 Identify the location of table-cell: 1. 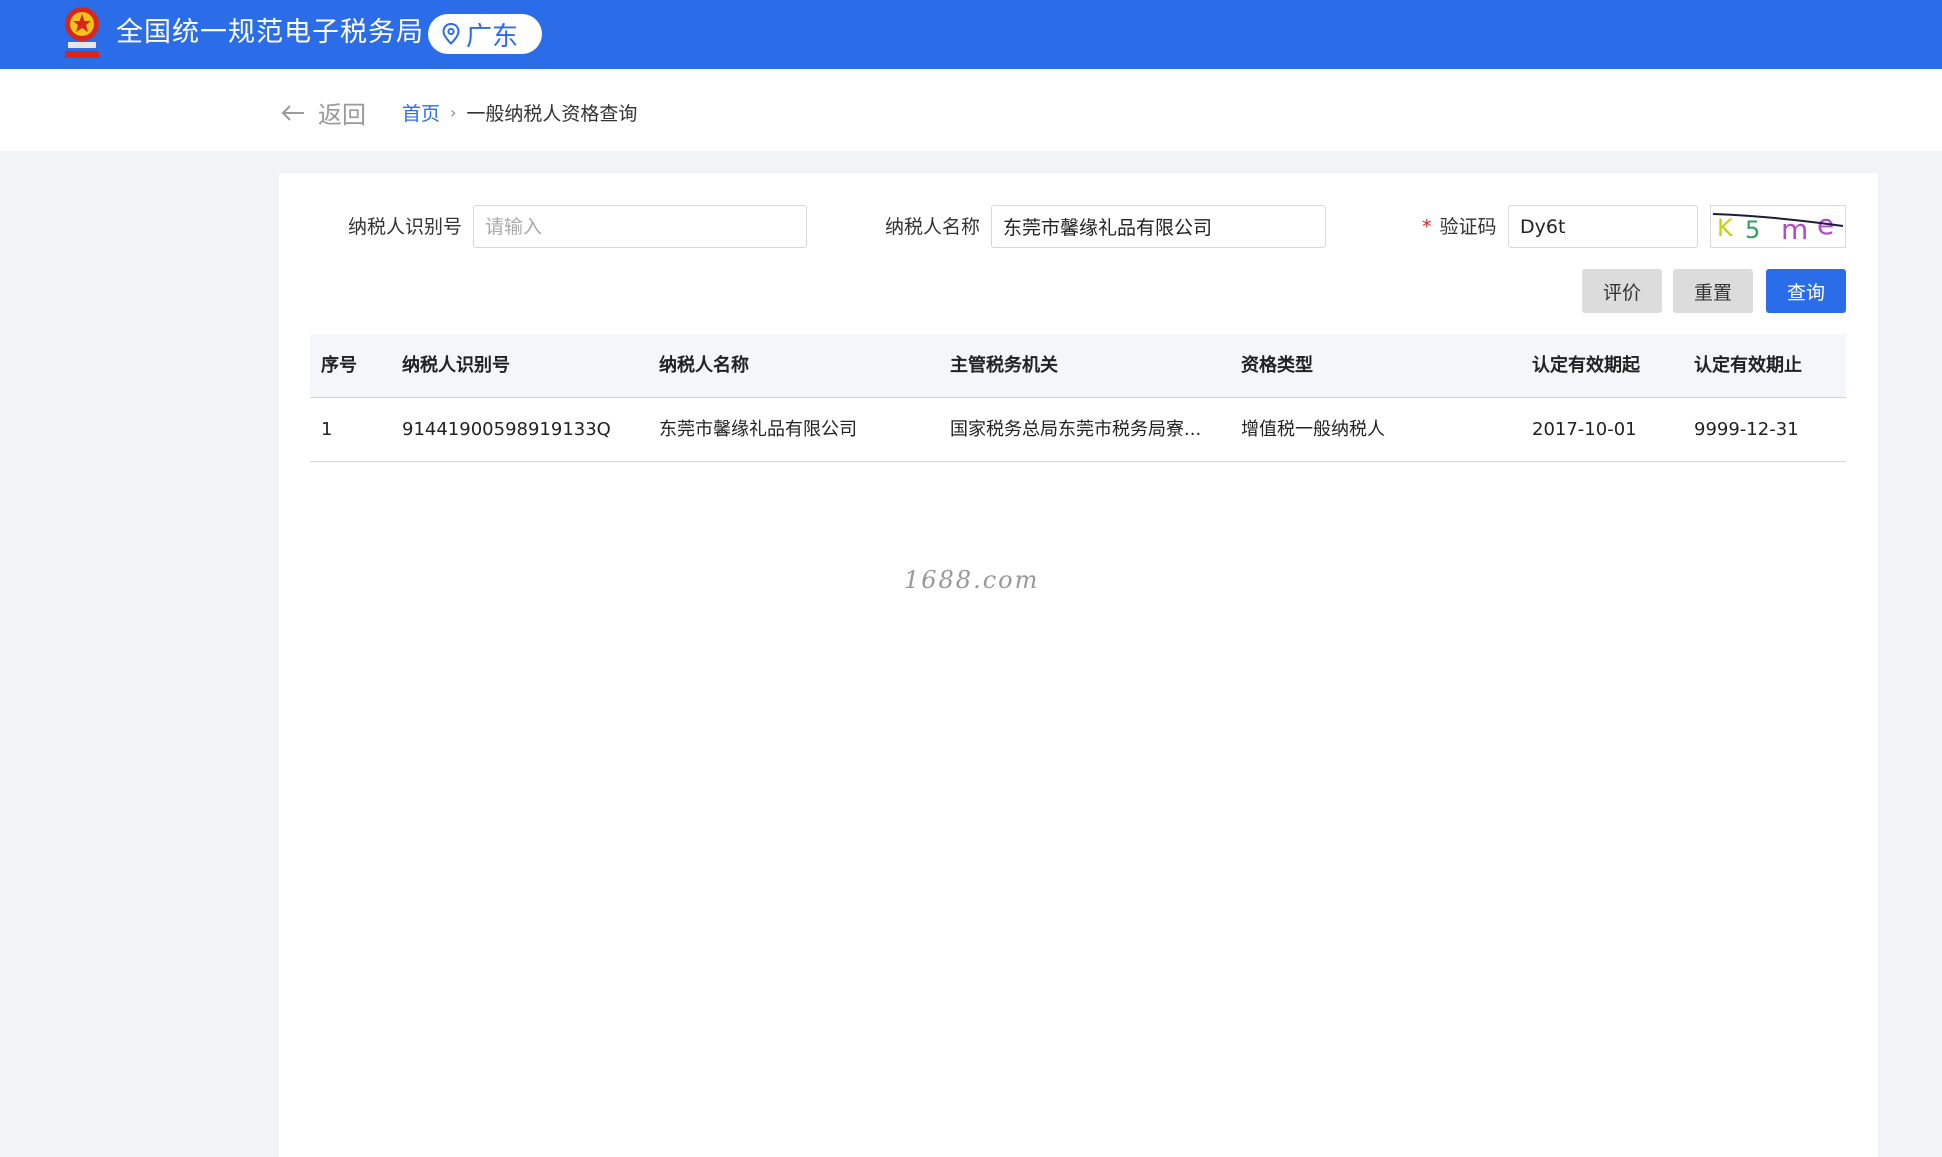
(327, 429).